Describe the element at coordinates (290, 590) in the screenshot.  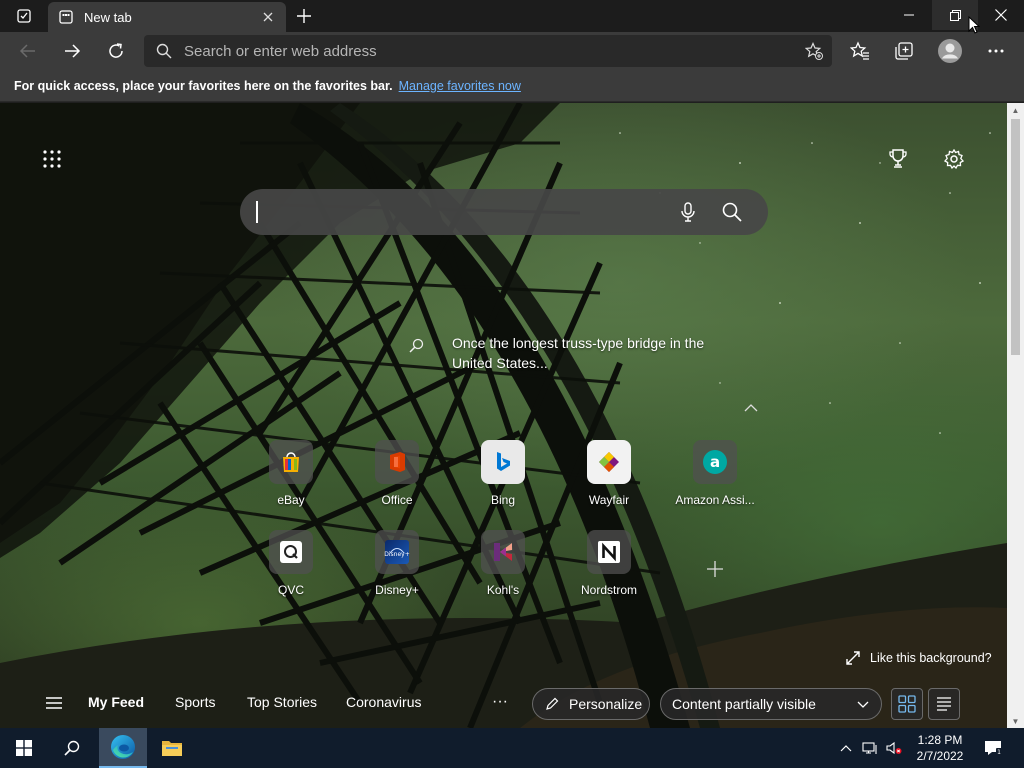
I see `quick-link-label: QVC` at that location.